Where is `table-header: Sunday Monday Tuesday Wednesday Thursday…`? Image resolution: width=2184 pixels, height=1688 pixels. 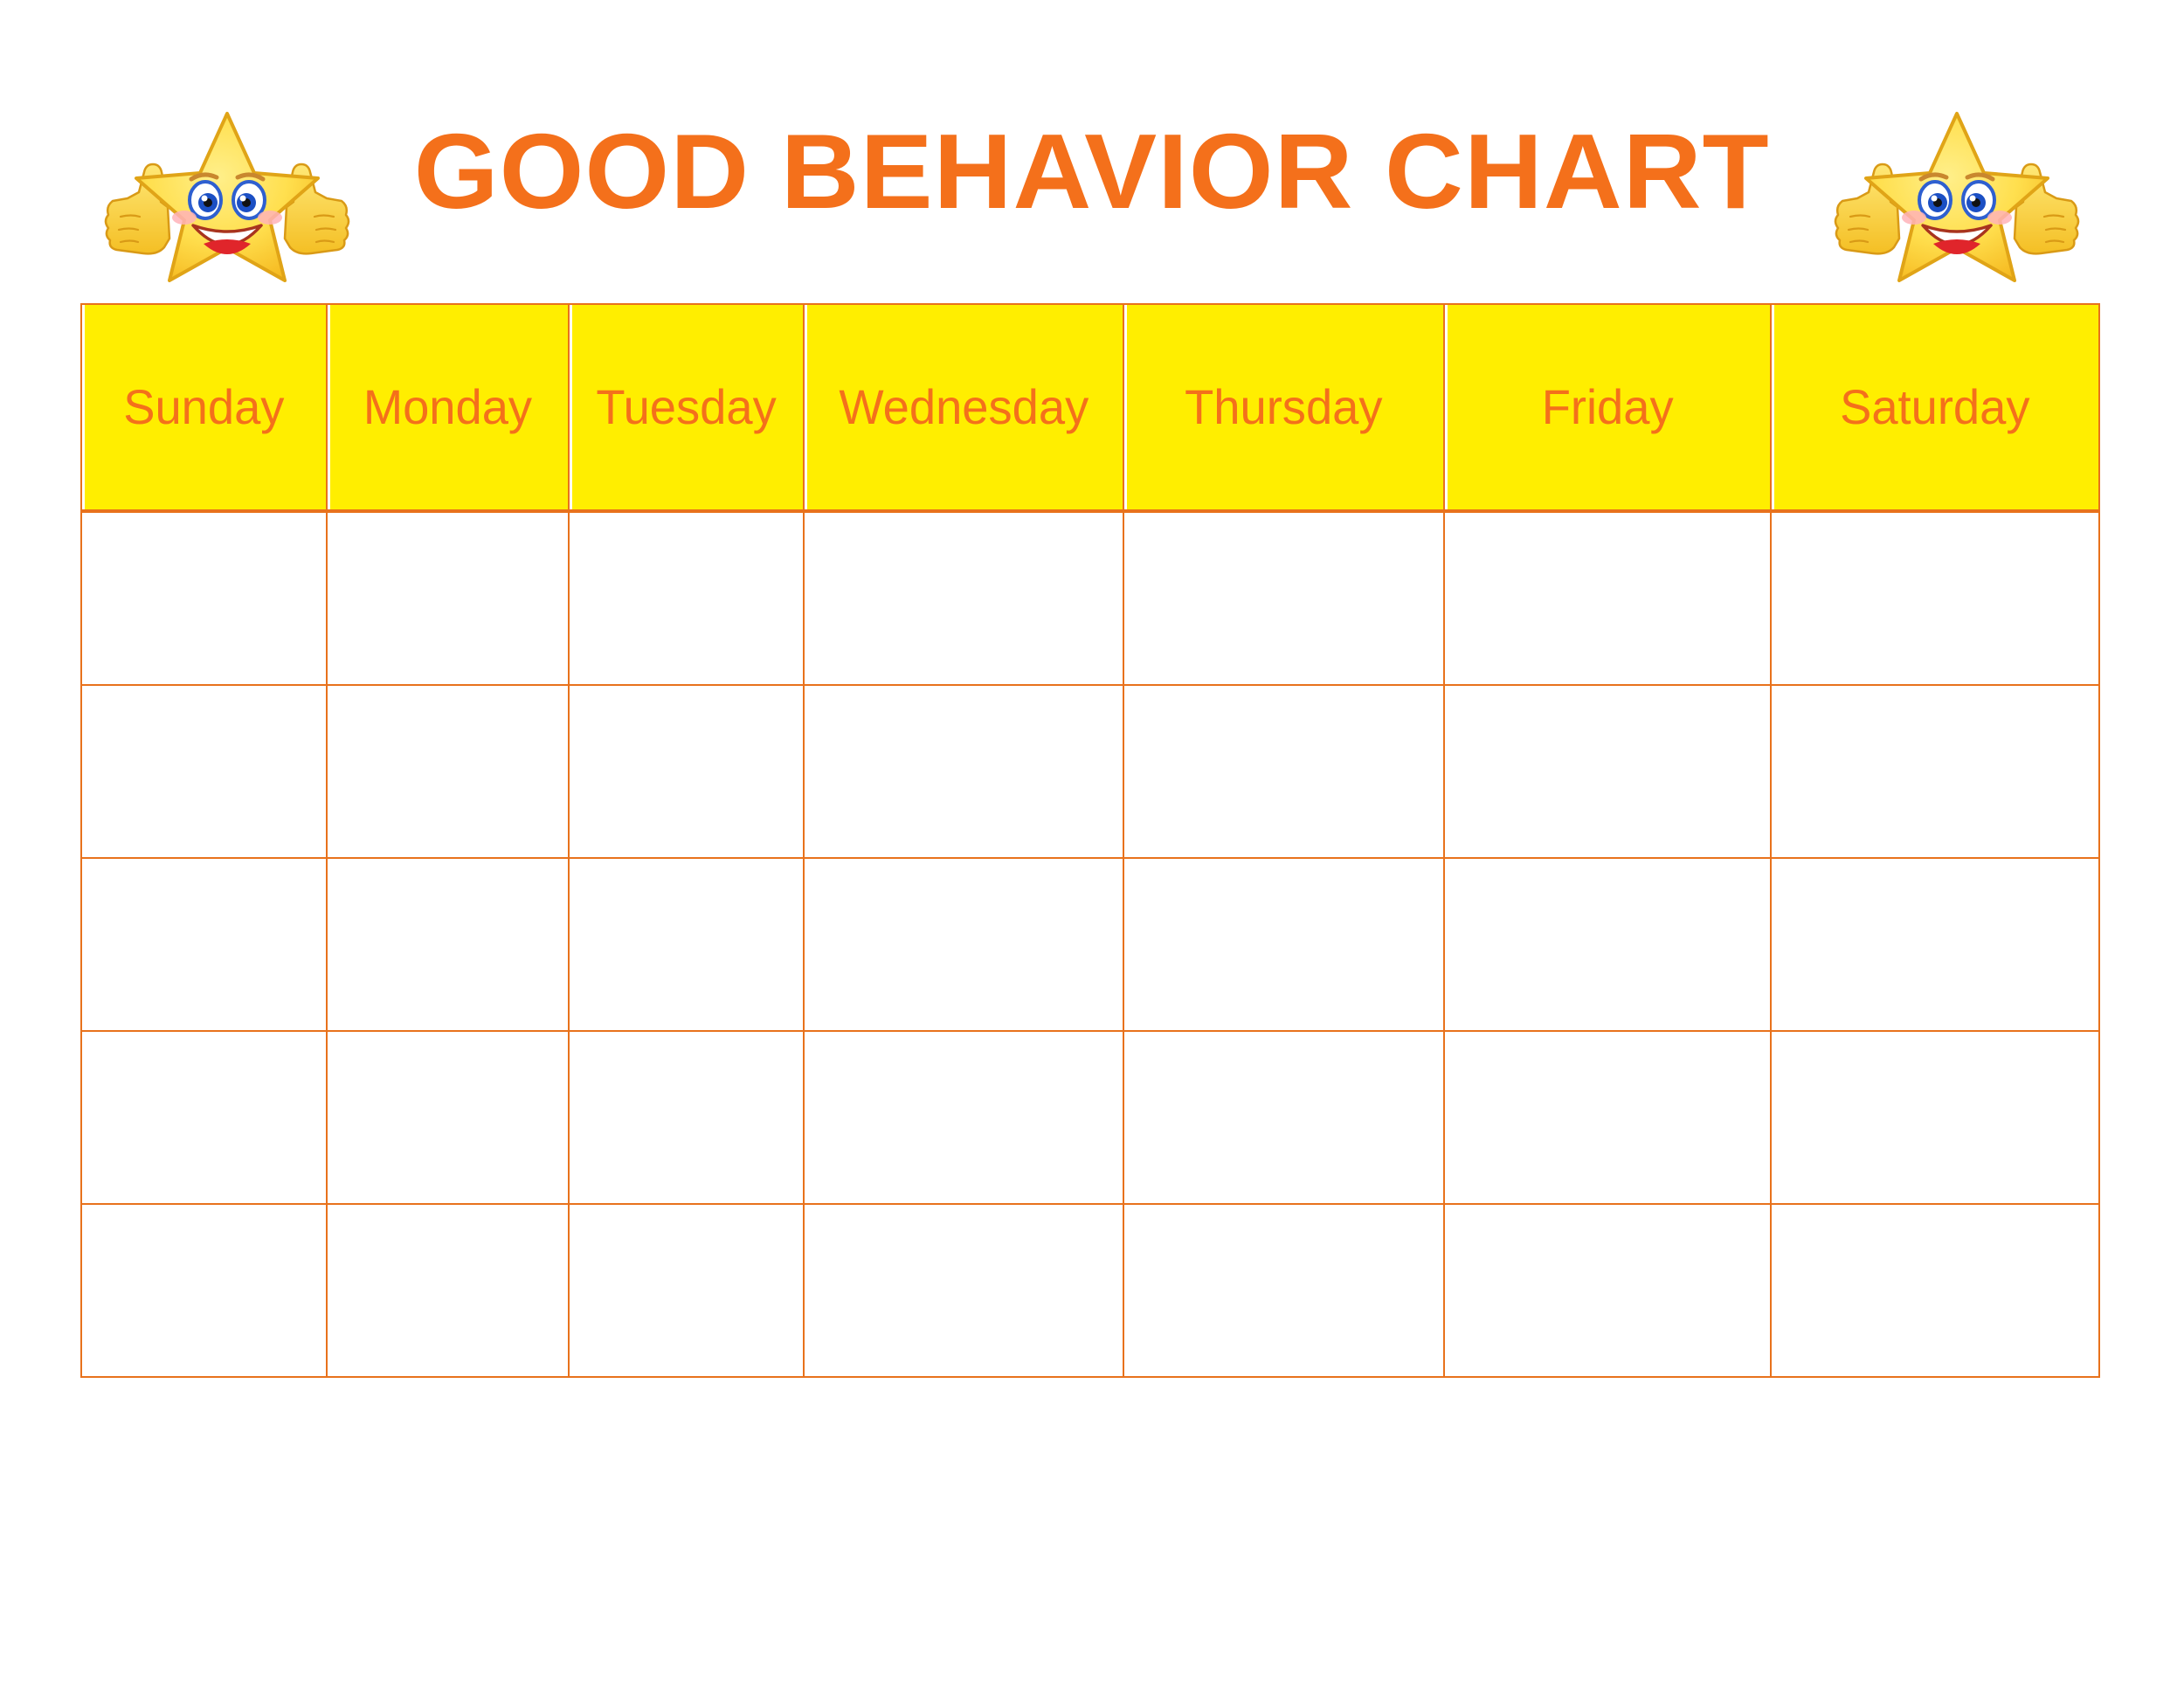
table-header: Sunday Monday Tuesday Wednesday Thursday… is located at coordinates (1090, 408).